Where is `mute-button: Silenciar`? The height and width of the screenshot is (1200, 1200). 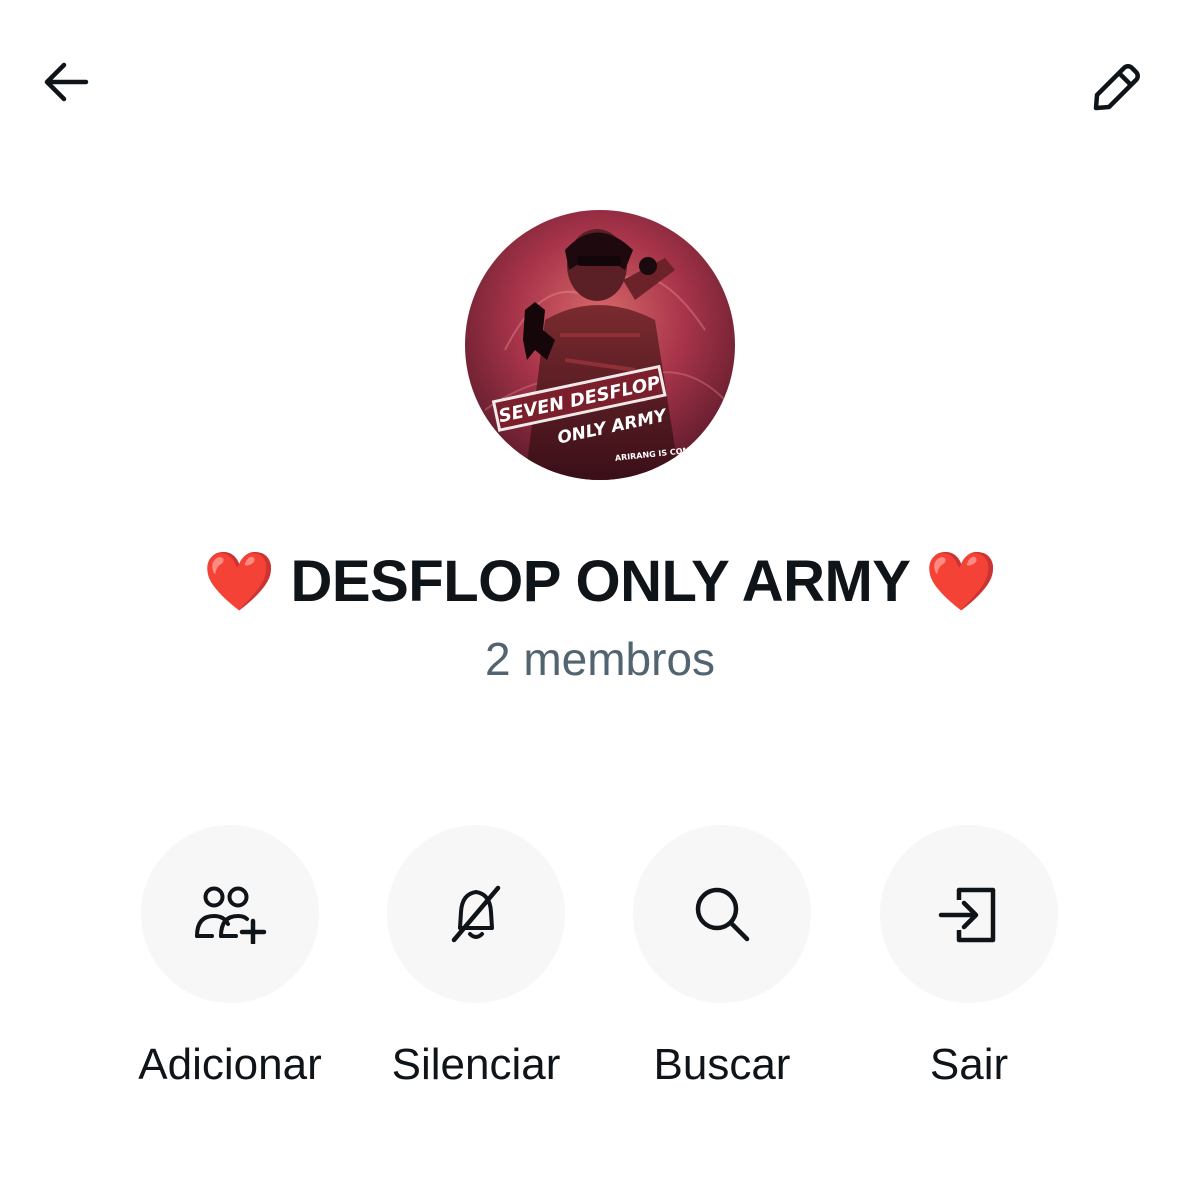 mute-button: Silenciar is located at coordinates (476, 965).